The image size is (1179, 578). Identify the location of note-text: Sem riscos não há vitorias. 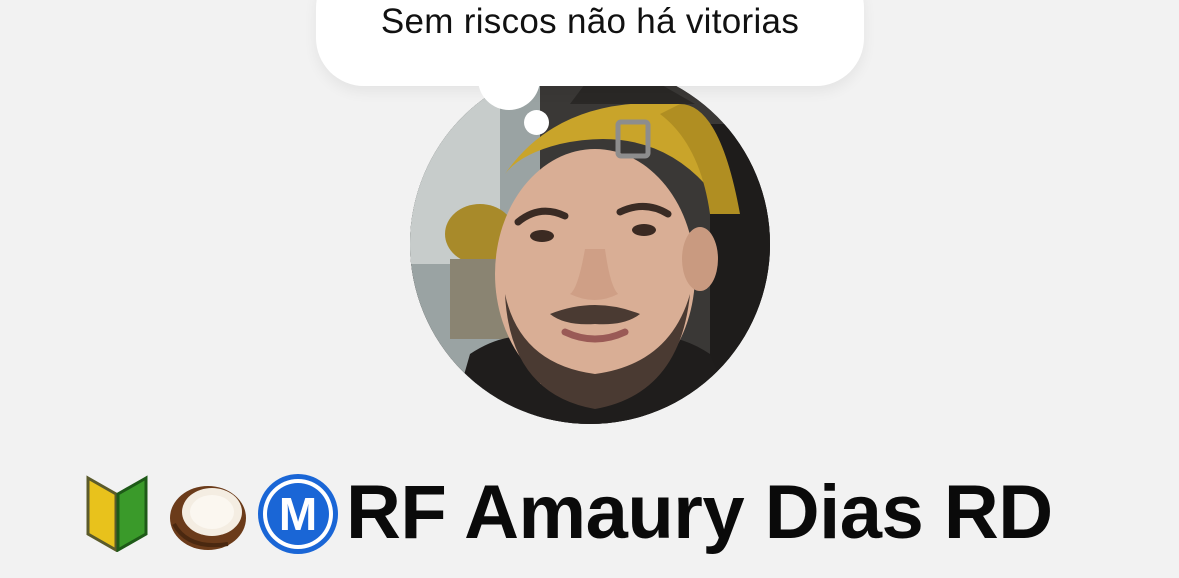
(590, 21).